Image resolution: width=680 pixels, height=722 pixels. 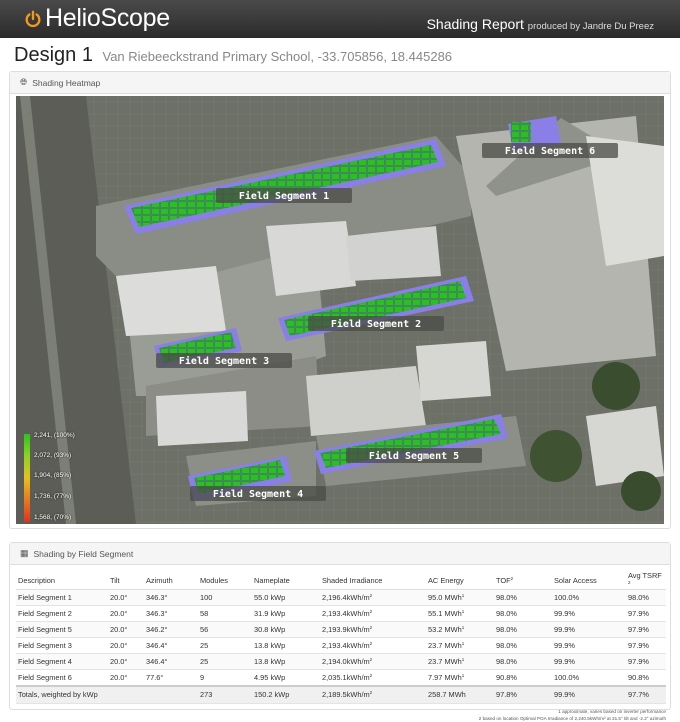 What do you see at coordinates (225, 580) in the screenshot?
I see `column-header: Modules` at bounding box center [225, 580].